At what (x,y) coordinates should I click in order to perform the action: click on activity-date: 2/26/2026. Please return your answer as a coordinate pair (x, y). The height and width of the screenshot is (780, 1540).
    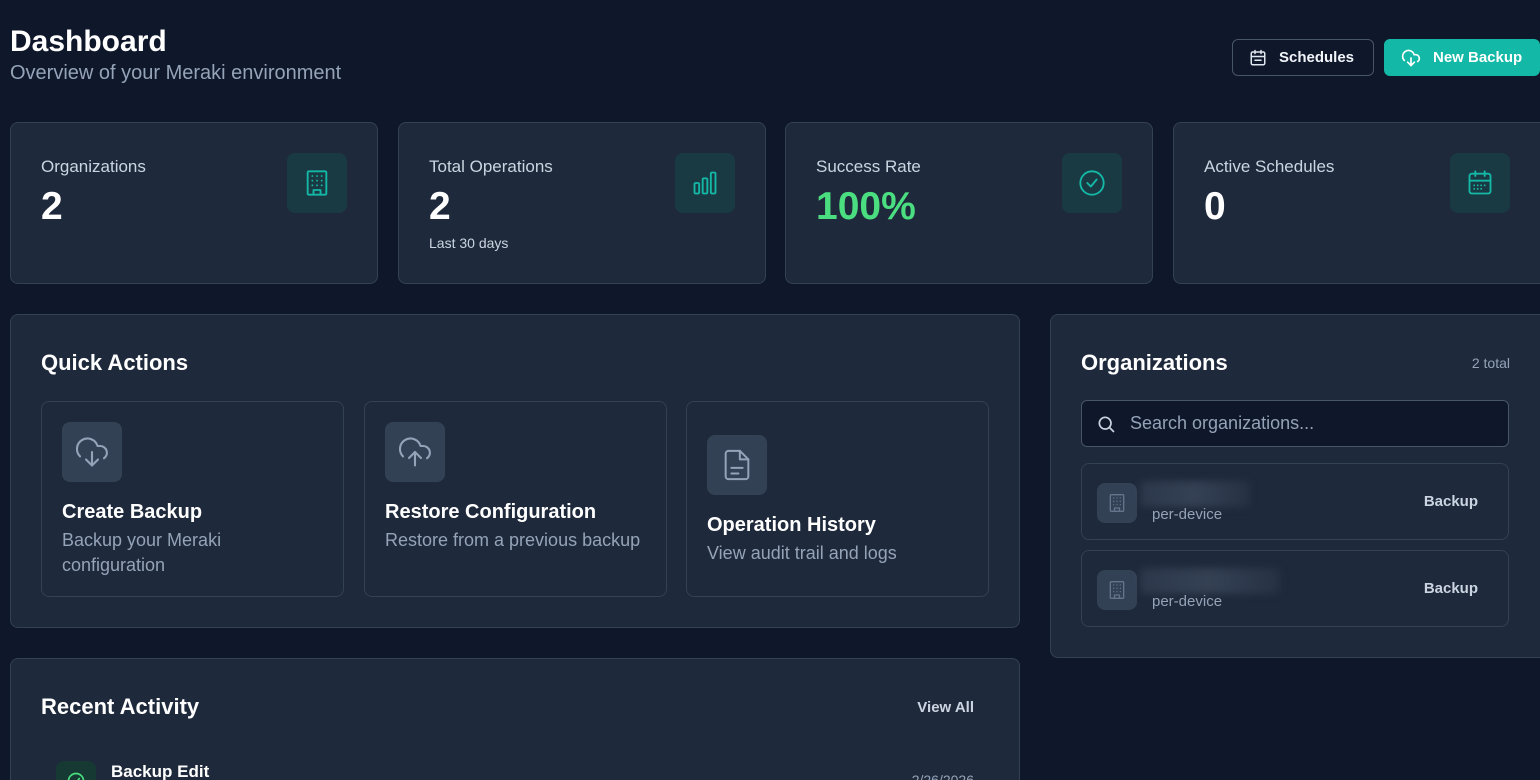
    Looking at the image, I should click on (942, 776).